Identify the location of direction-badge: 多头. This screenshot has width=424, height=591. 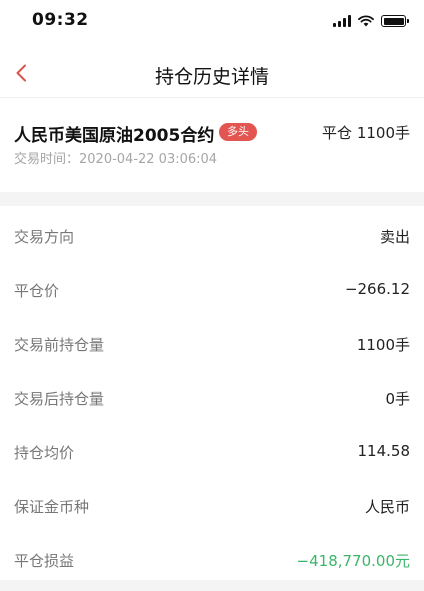
(238, 132).